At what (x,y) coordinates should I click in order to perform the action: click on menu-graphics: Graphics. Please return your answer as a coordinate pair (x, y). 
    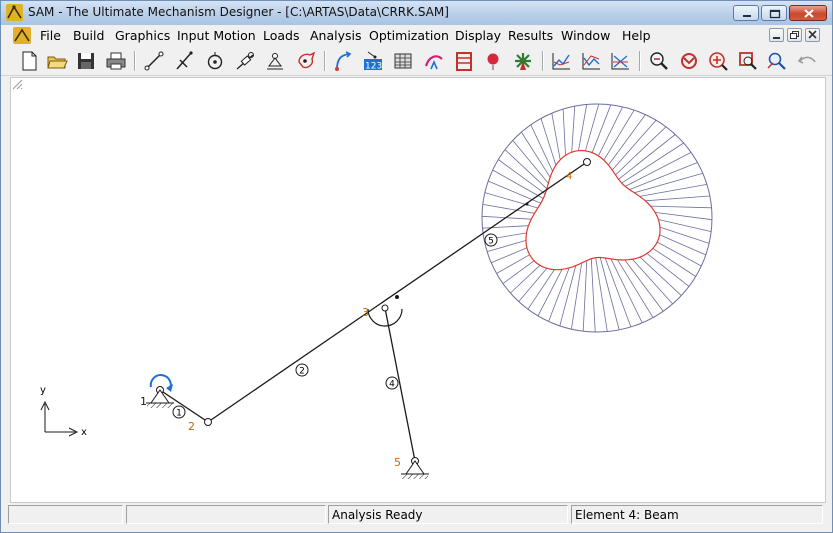
    Looking at the image, I should click on (142, 35).